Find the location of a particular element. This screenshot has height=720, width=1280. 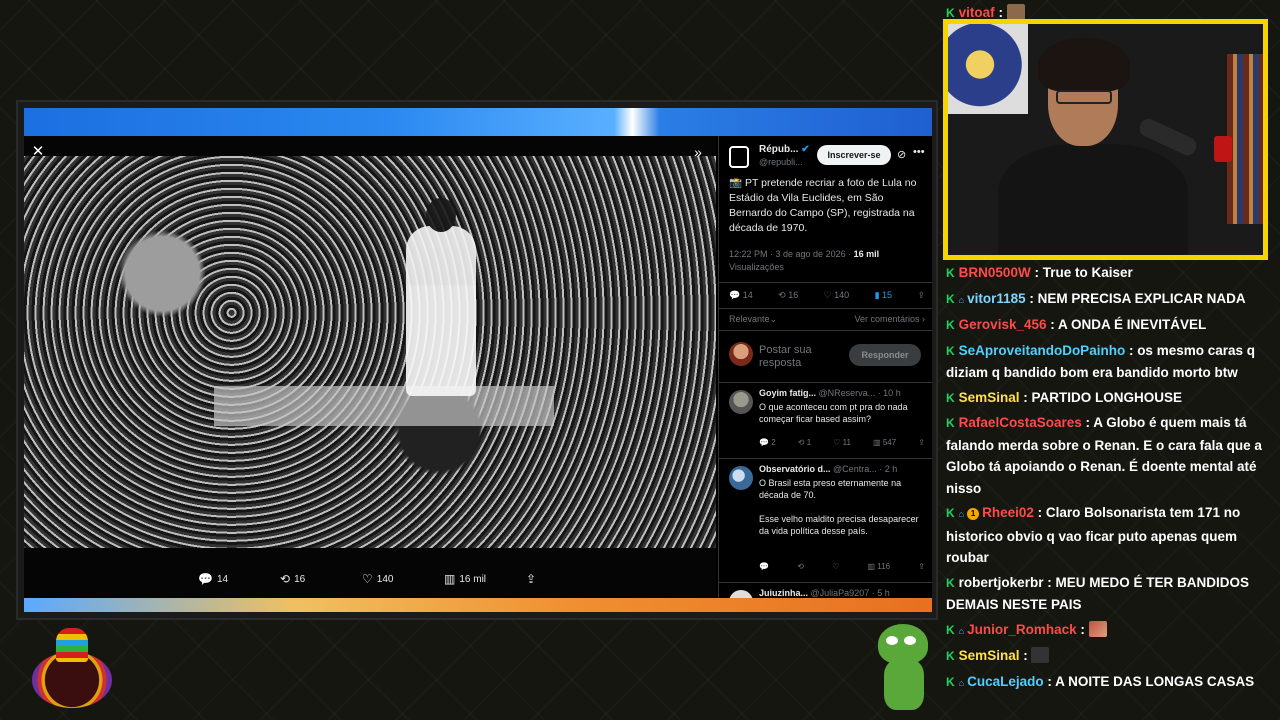

reply-composer: Postar sua resposta Responder is located at coordinates (827, 355).